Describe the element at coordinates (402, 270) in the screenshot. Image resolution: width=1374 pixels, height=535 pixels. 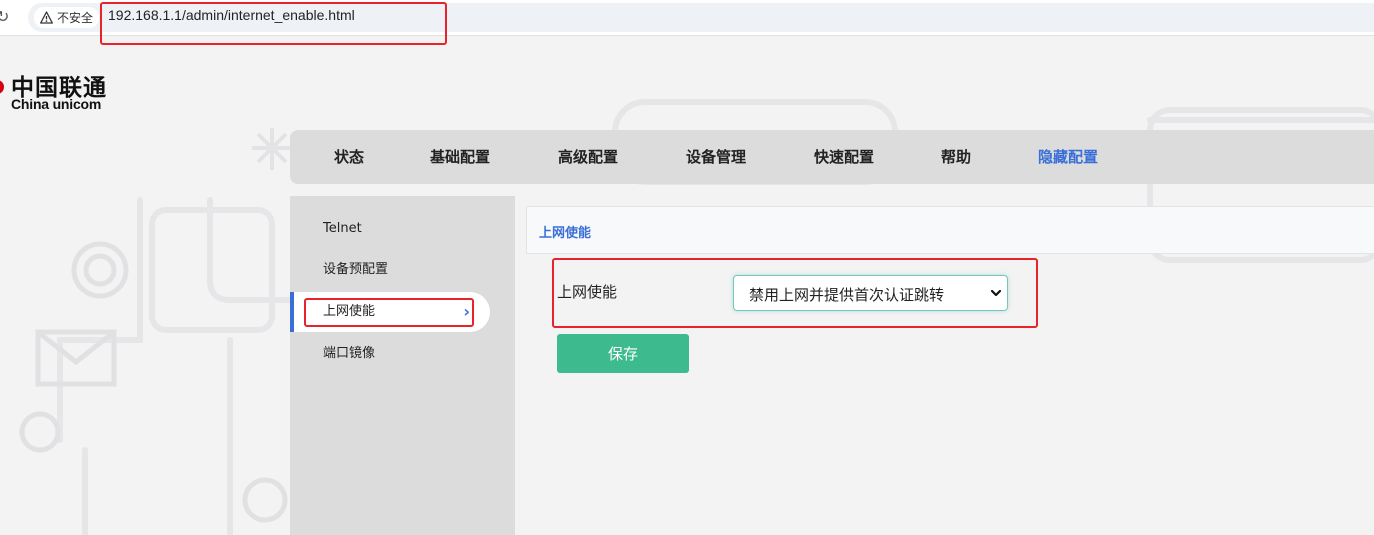
I see `sidebar-item-device-preconfig: 设备预配置` at that location.